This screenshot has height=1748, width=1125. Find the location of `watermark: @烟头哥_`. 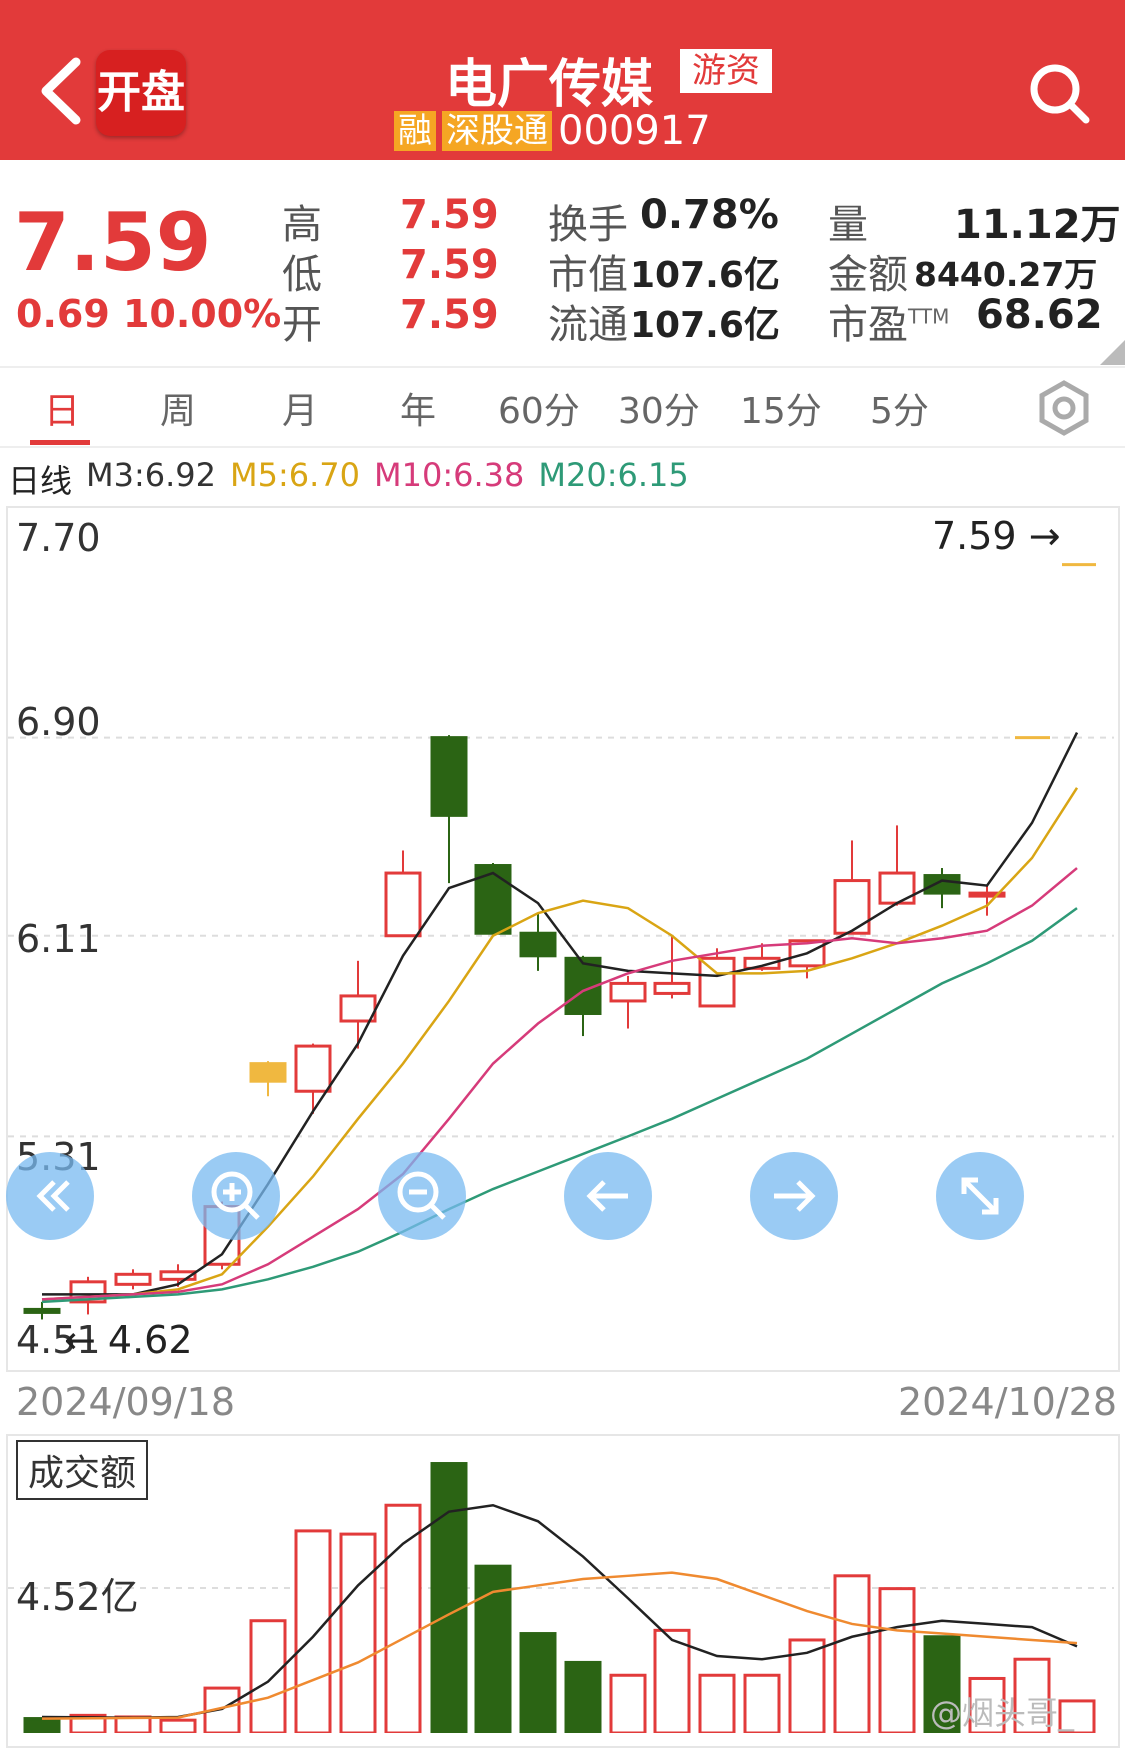

watermark: @烟头哥_ is located at coordinates (1002, 1713).